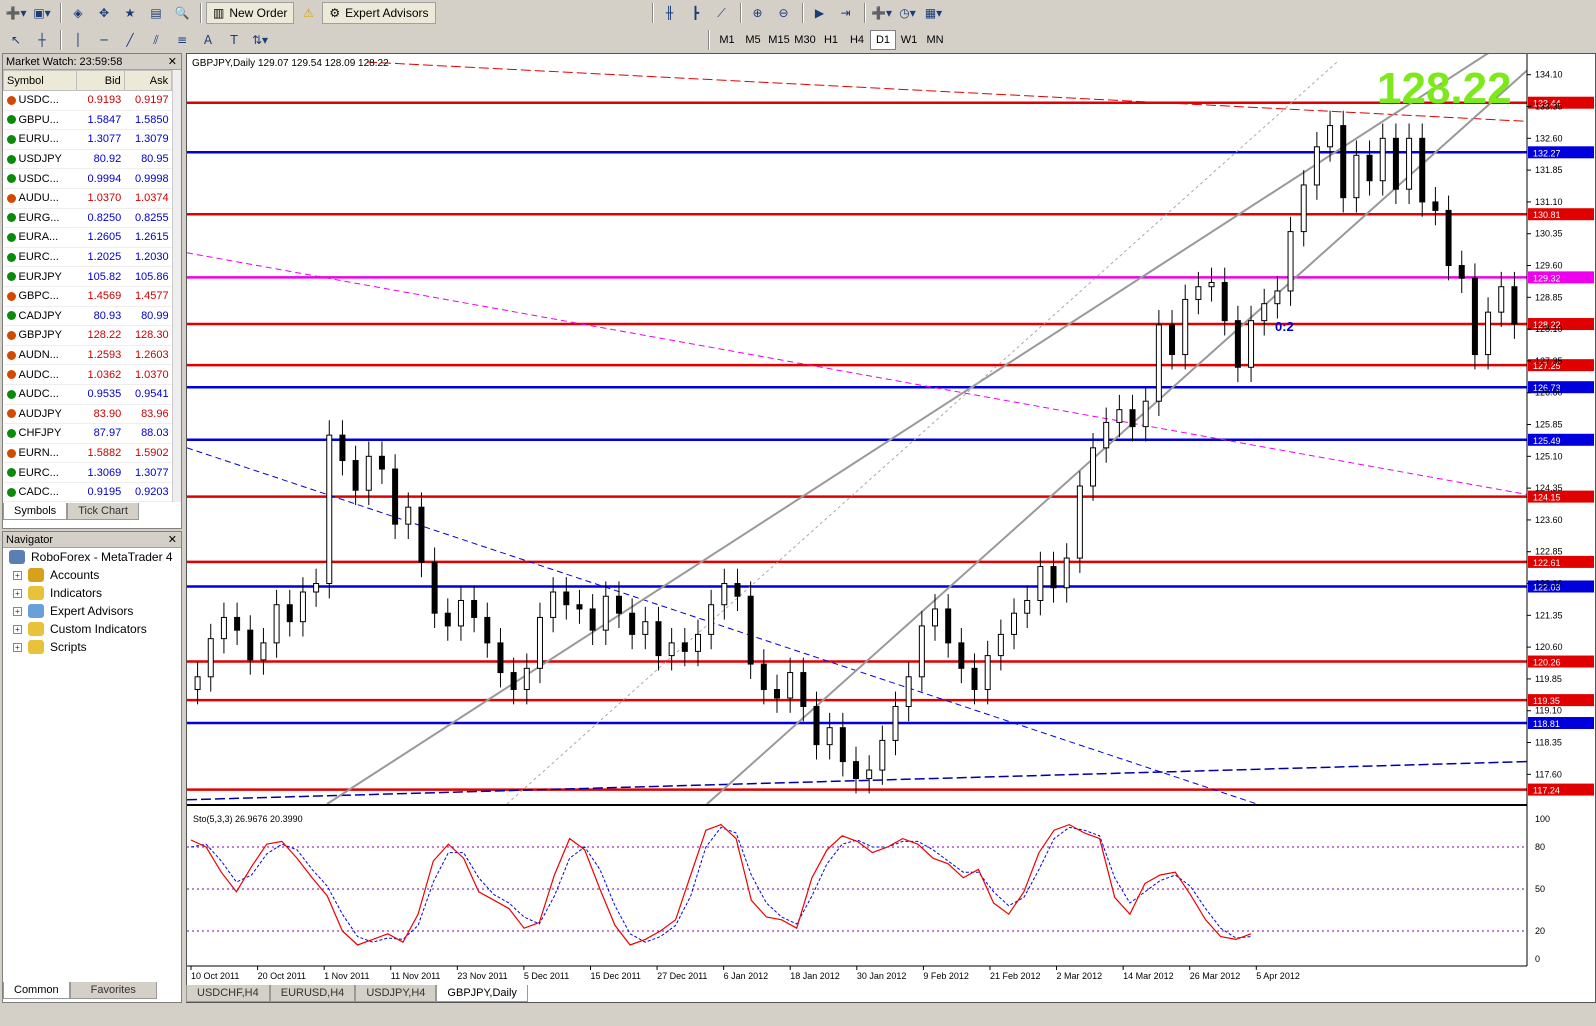  What do you see at coordinates (92, 647) in the screenshot?
I see `nav-scripts: + Scripts` at bounding box center [92, 647].